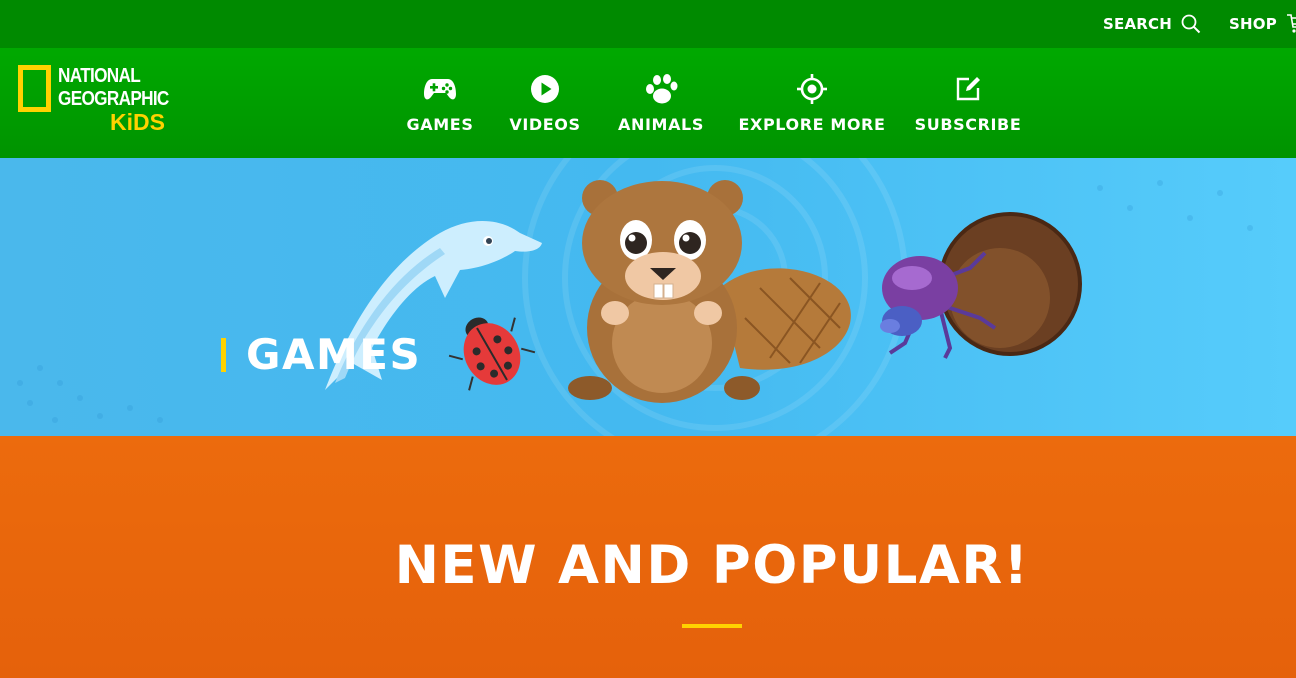 This screenshot has height=678, width=1296. What do you see at coordinates (545, 124) in the screenshot?
I see `nav-label-videos: VIDEOS` at bounding box center [545, 124].